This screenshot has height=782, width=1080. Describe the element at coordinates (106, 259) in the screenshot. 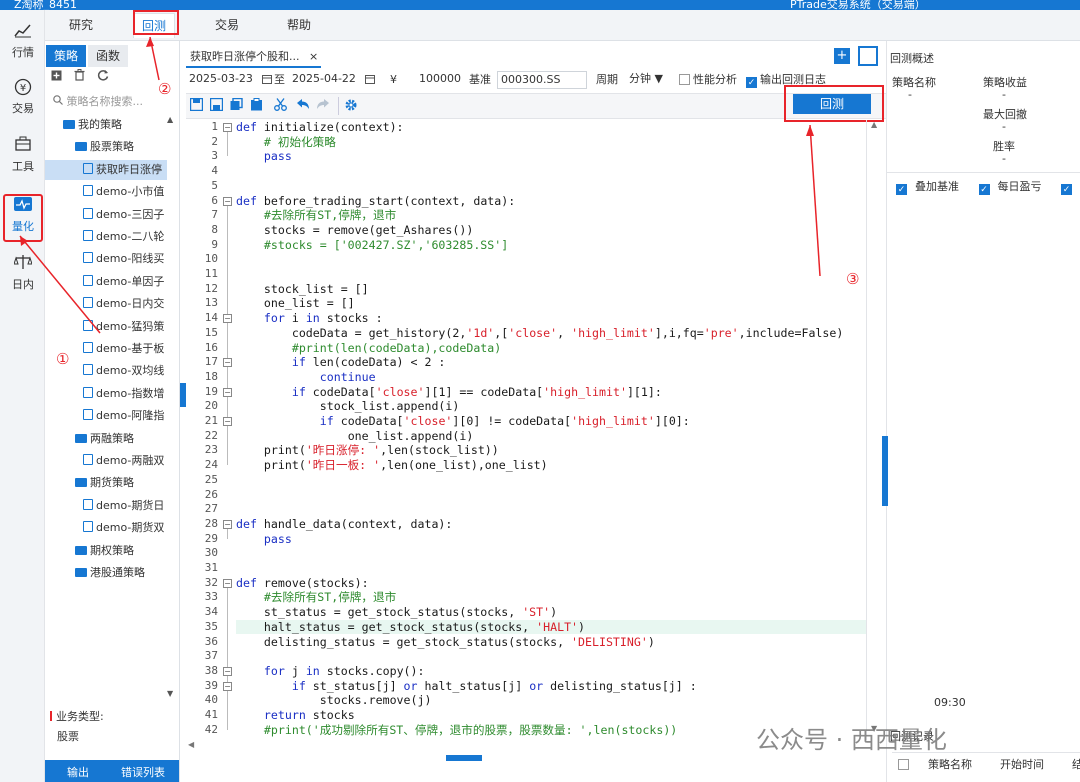

I see `tree-file: demo-阳线买` at that location.